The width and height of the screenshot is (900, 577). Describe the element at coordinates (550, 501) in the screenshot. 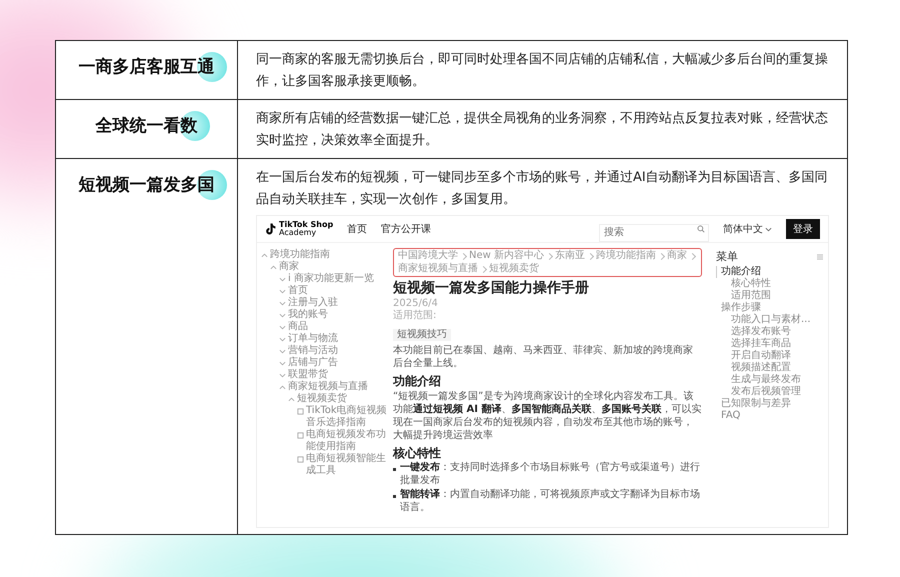

I see `bullet-text: 智能转译：内置自动翻译功能，可将视频原声或文字翻译为目标市场语言。` at that location.